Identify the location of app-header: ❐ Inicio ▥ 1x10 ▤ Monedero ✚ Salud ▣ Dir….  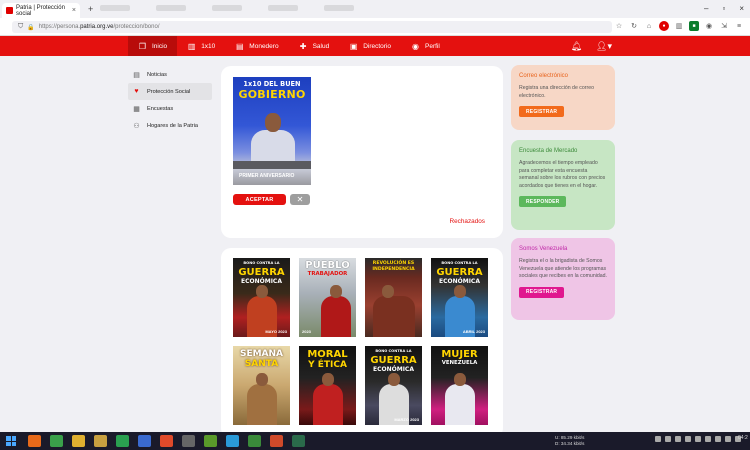
(375, 46).